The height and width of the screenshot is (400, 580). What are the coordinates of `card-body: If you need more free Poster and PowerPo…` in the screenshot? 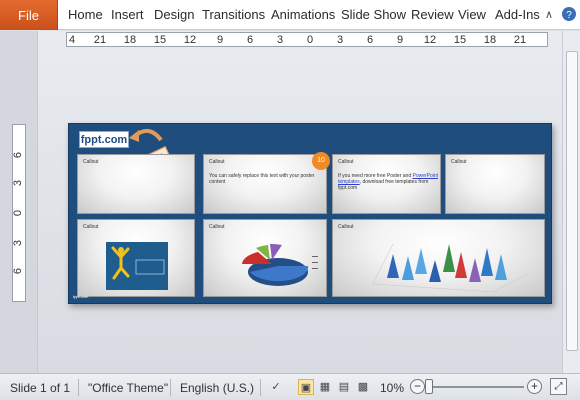 It's located at (393, 182).